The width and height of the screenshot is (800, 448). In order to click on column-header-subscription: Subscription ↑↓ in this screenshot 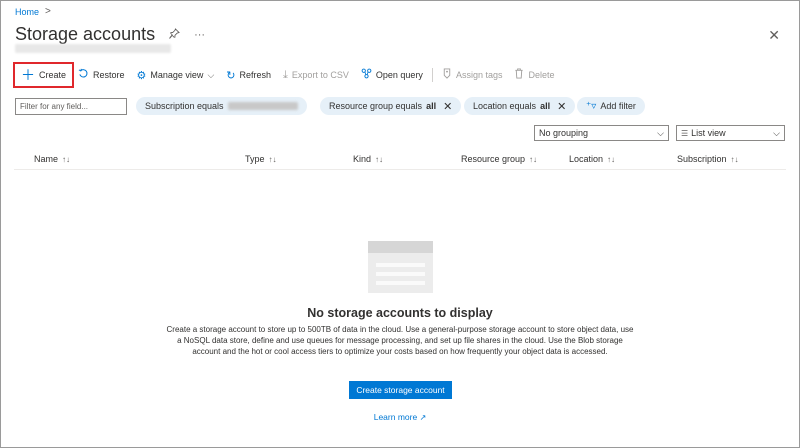, I will do `click(708, 159)`.